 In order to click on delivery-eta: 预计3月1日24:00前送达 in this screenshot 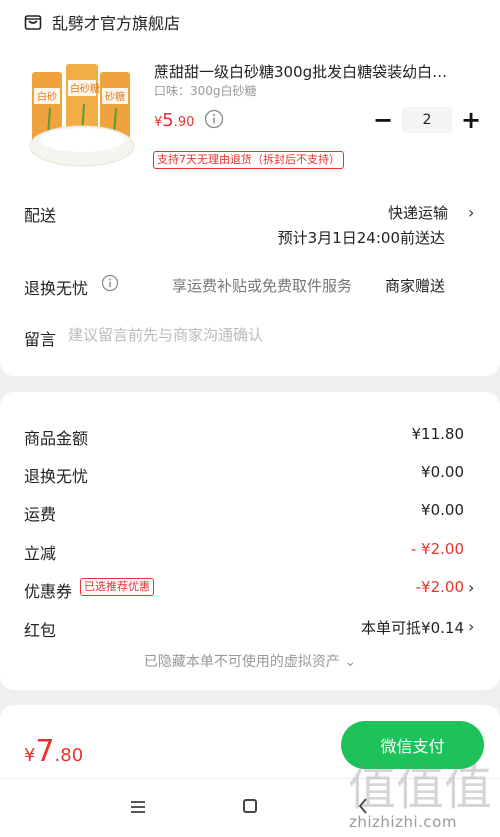, I will do `click(361, 238)`.